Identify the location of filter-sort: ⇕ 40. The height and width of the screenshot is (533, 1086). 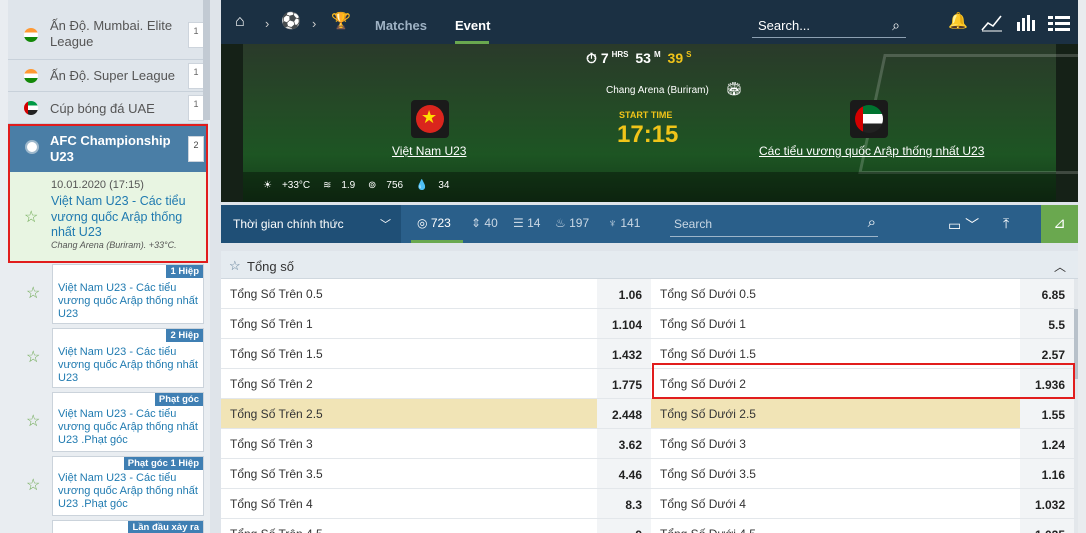
(484, 223).